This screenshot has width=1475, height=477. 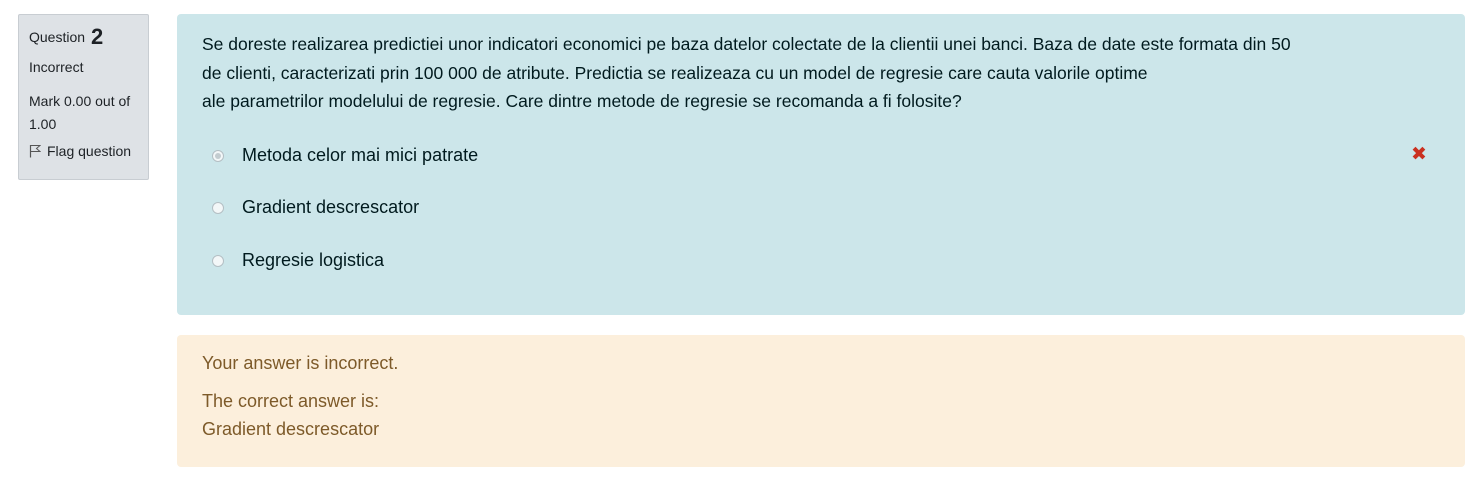 I want to click on flag-icon, so click(x=35, y=151).